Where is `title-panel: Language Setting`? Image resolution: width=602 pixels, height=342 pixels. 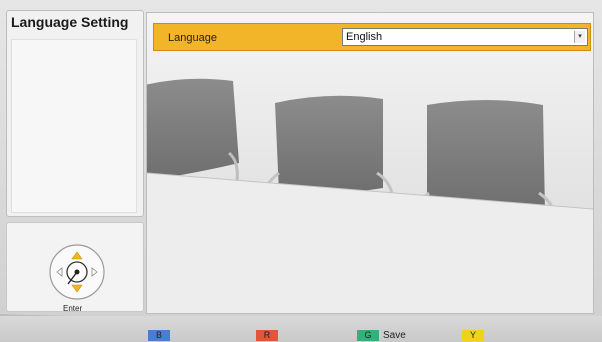 title-panel: Language Setting is located at coordinates (75, 113).